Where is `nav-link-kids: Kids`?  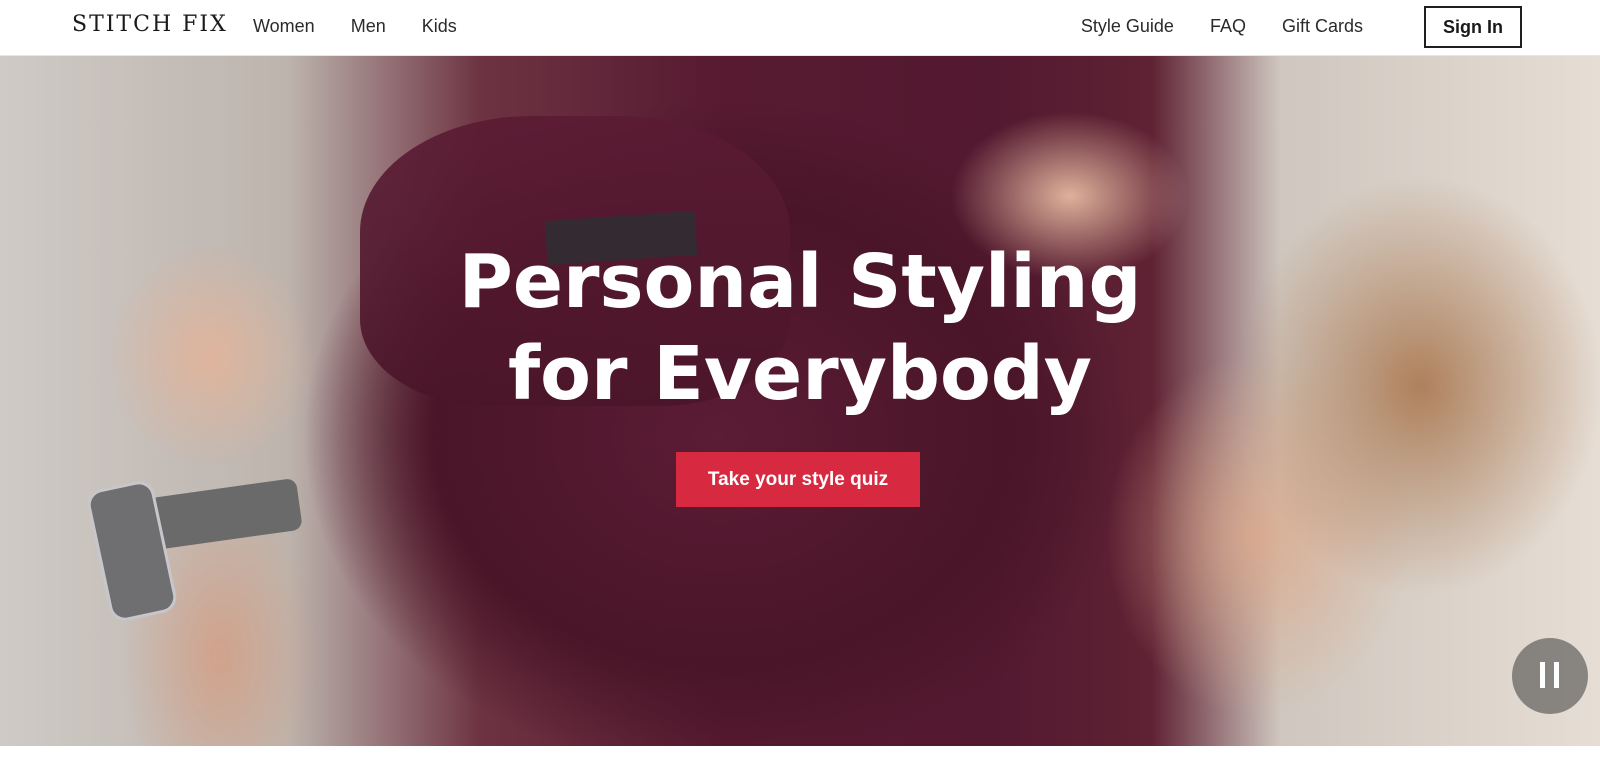
nav-link-kids: Kids is located at coordinates (439, 26).